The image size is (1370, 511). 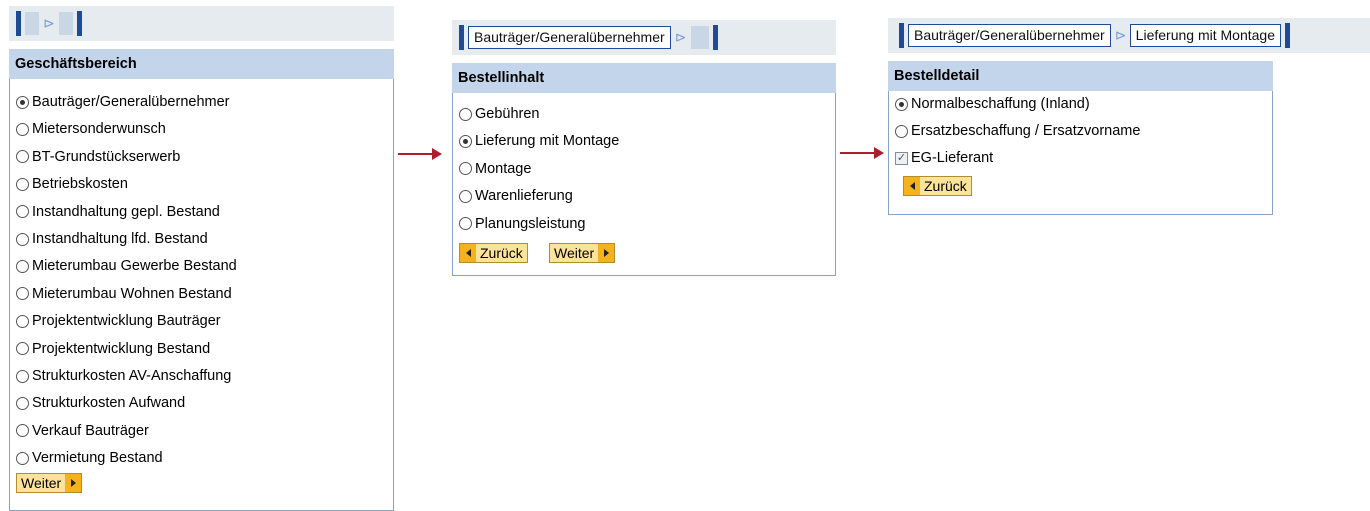 What do you see at coordinates (1026, 131) in the screenshot?
I see `radio-option-label: Ersatzbeschaffung / Ersatzvorname` at bounding box center [1026, 131].